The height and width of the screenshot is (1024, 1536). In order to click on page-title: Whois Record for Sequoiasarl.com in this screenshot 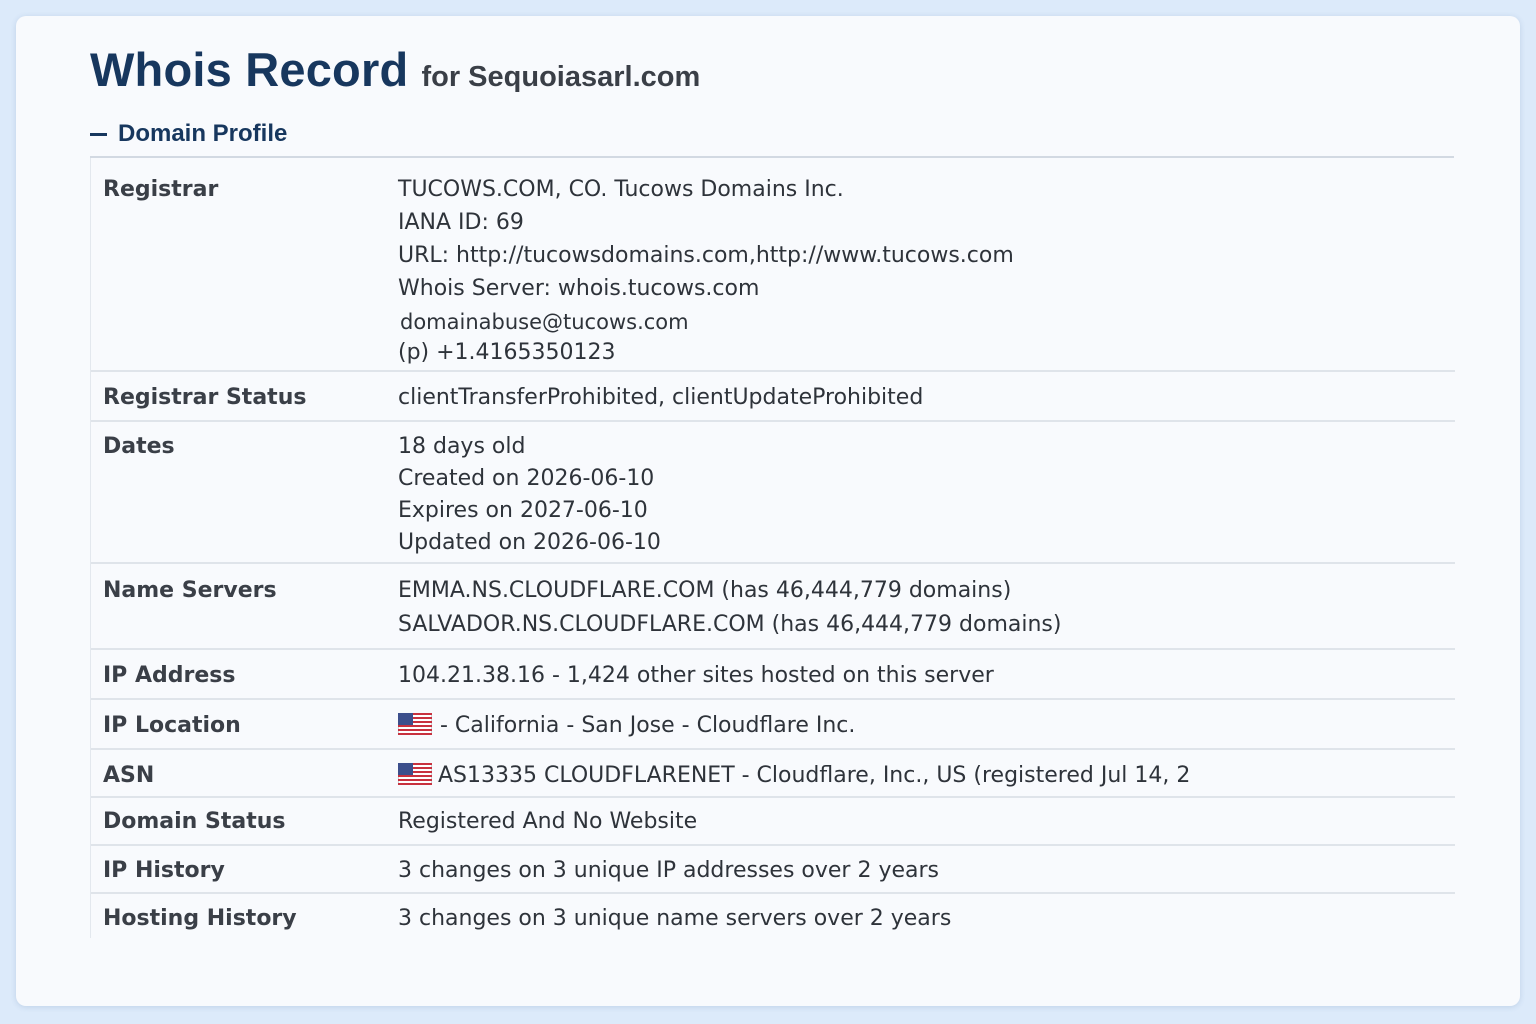, I will do `click(395, 69)`.